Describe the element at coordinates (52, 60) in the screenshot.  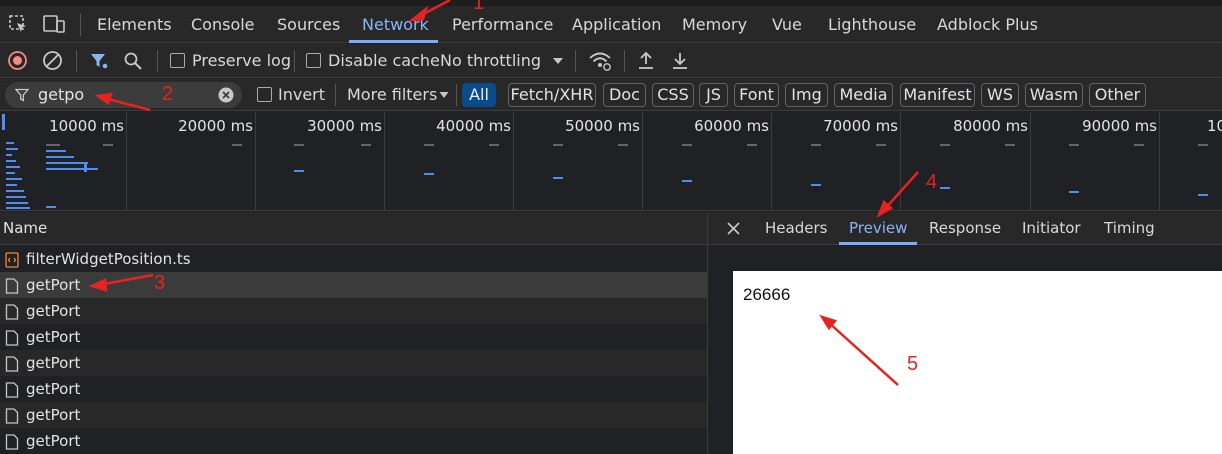
I see `clear-icon` at that location.